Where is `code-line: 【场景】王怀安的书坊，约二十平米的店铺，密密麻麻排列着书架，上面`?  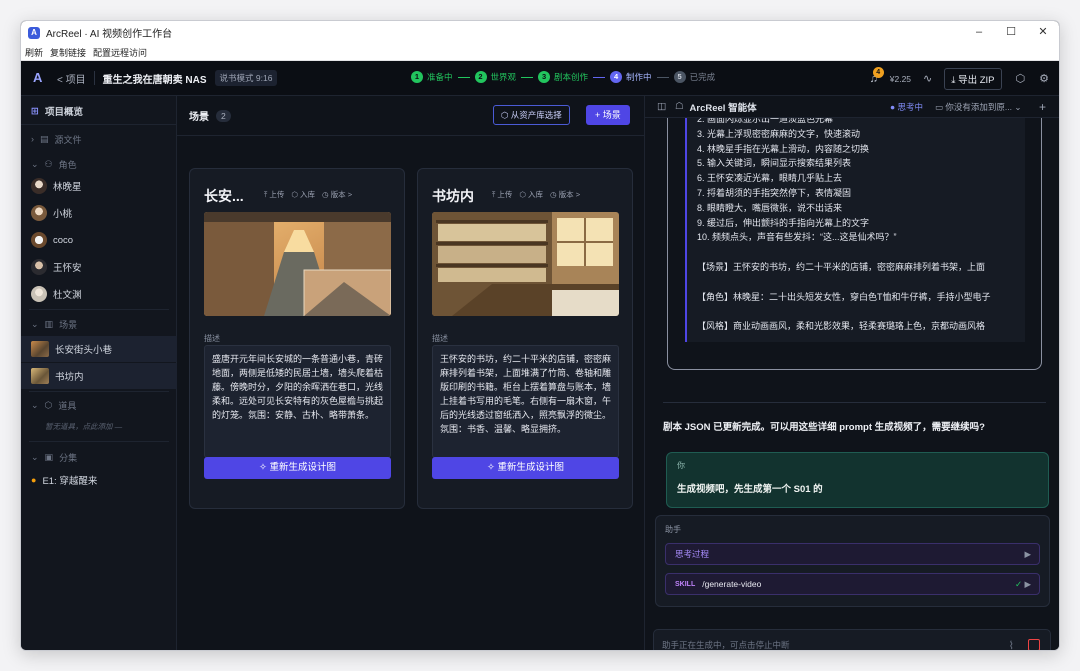
code-line: 【场景】王怀安的书坊，约二十平米的店铺，密密麻麻排列着书架，上面 is located at coordinates (841, 266).